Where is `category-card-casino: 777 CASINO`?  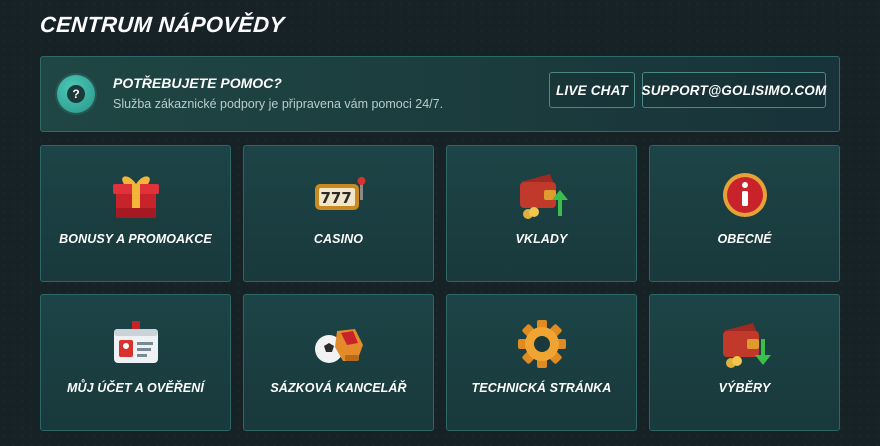
category-card-casino: 777 CASINO is located at coordinates (338, 213).